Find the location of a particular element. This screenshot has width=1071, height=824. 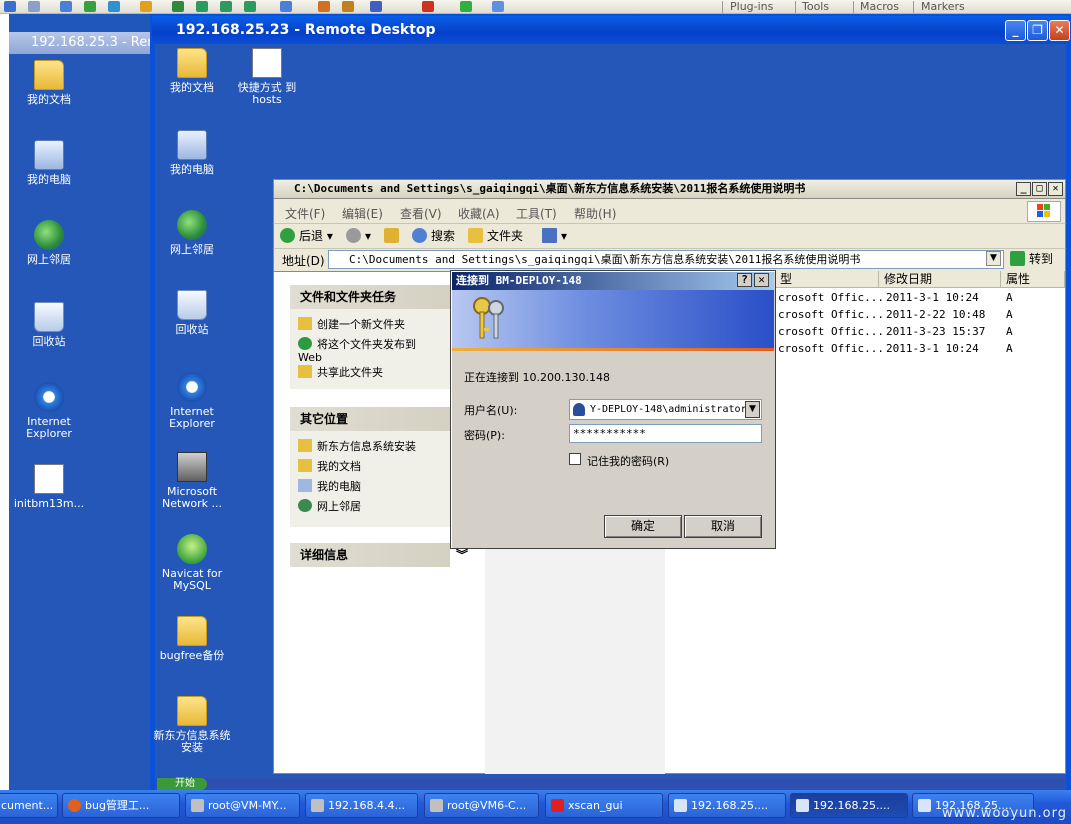

cancel-button: 取消 is located at coordinates (723, 526).